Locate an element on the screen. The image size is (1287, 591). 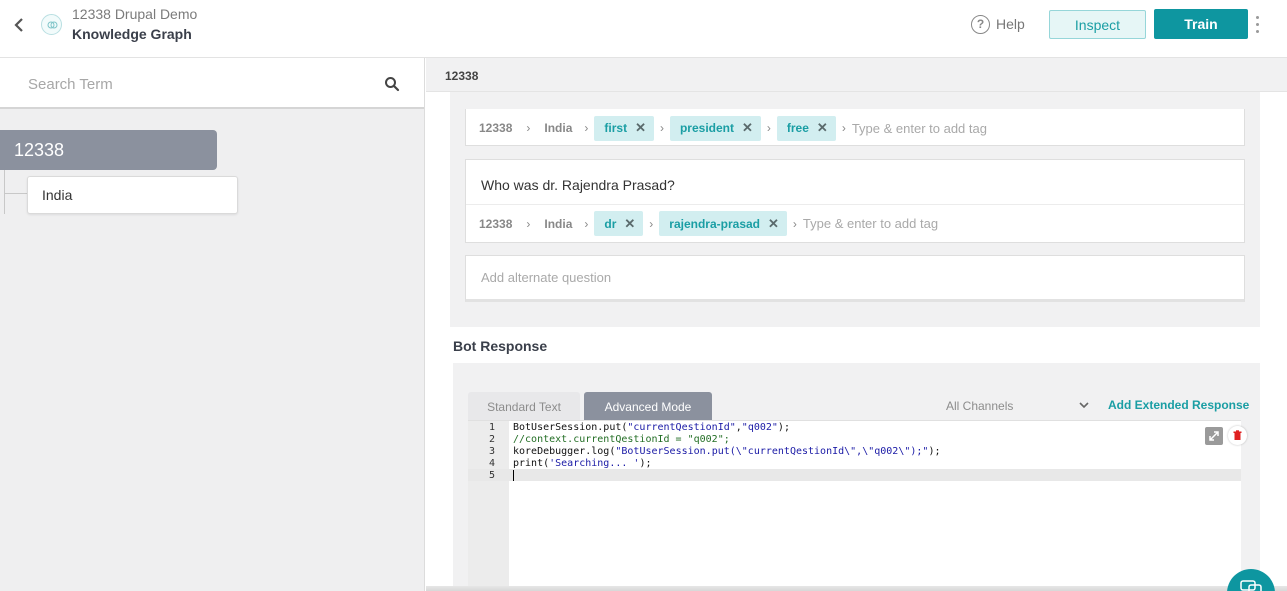
tree-node-root: 12338 is located at coordinates (108, 150).